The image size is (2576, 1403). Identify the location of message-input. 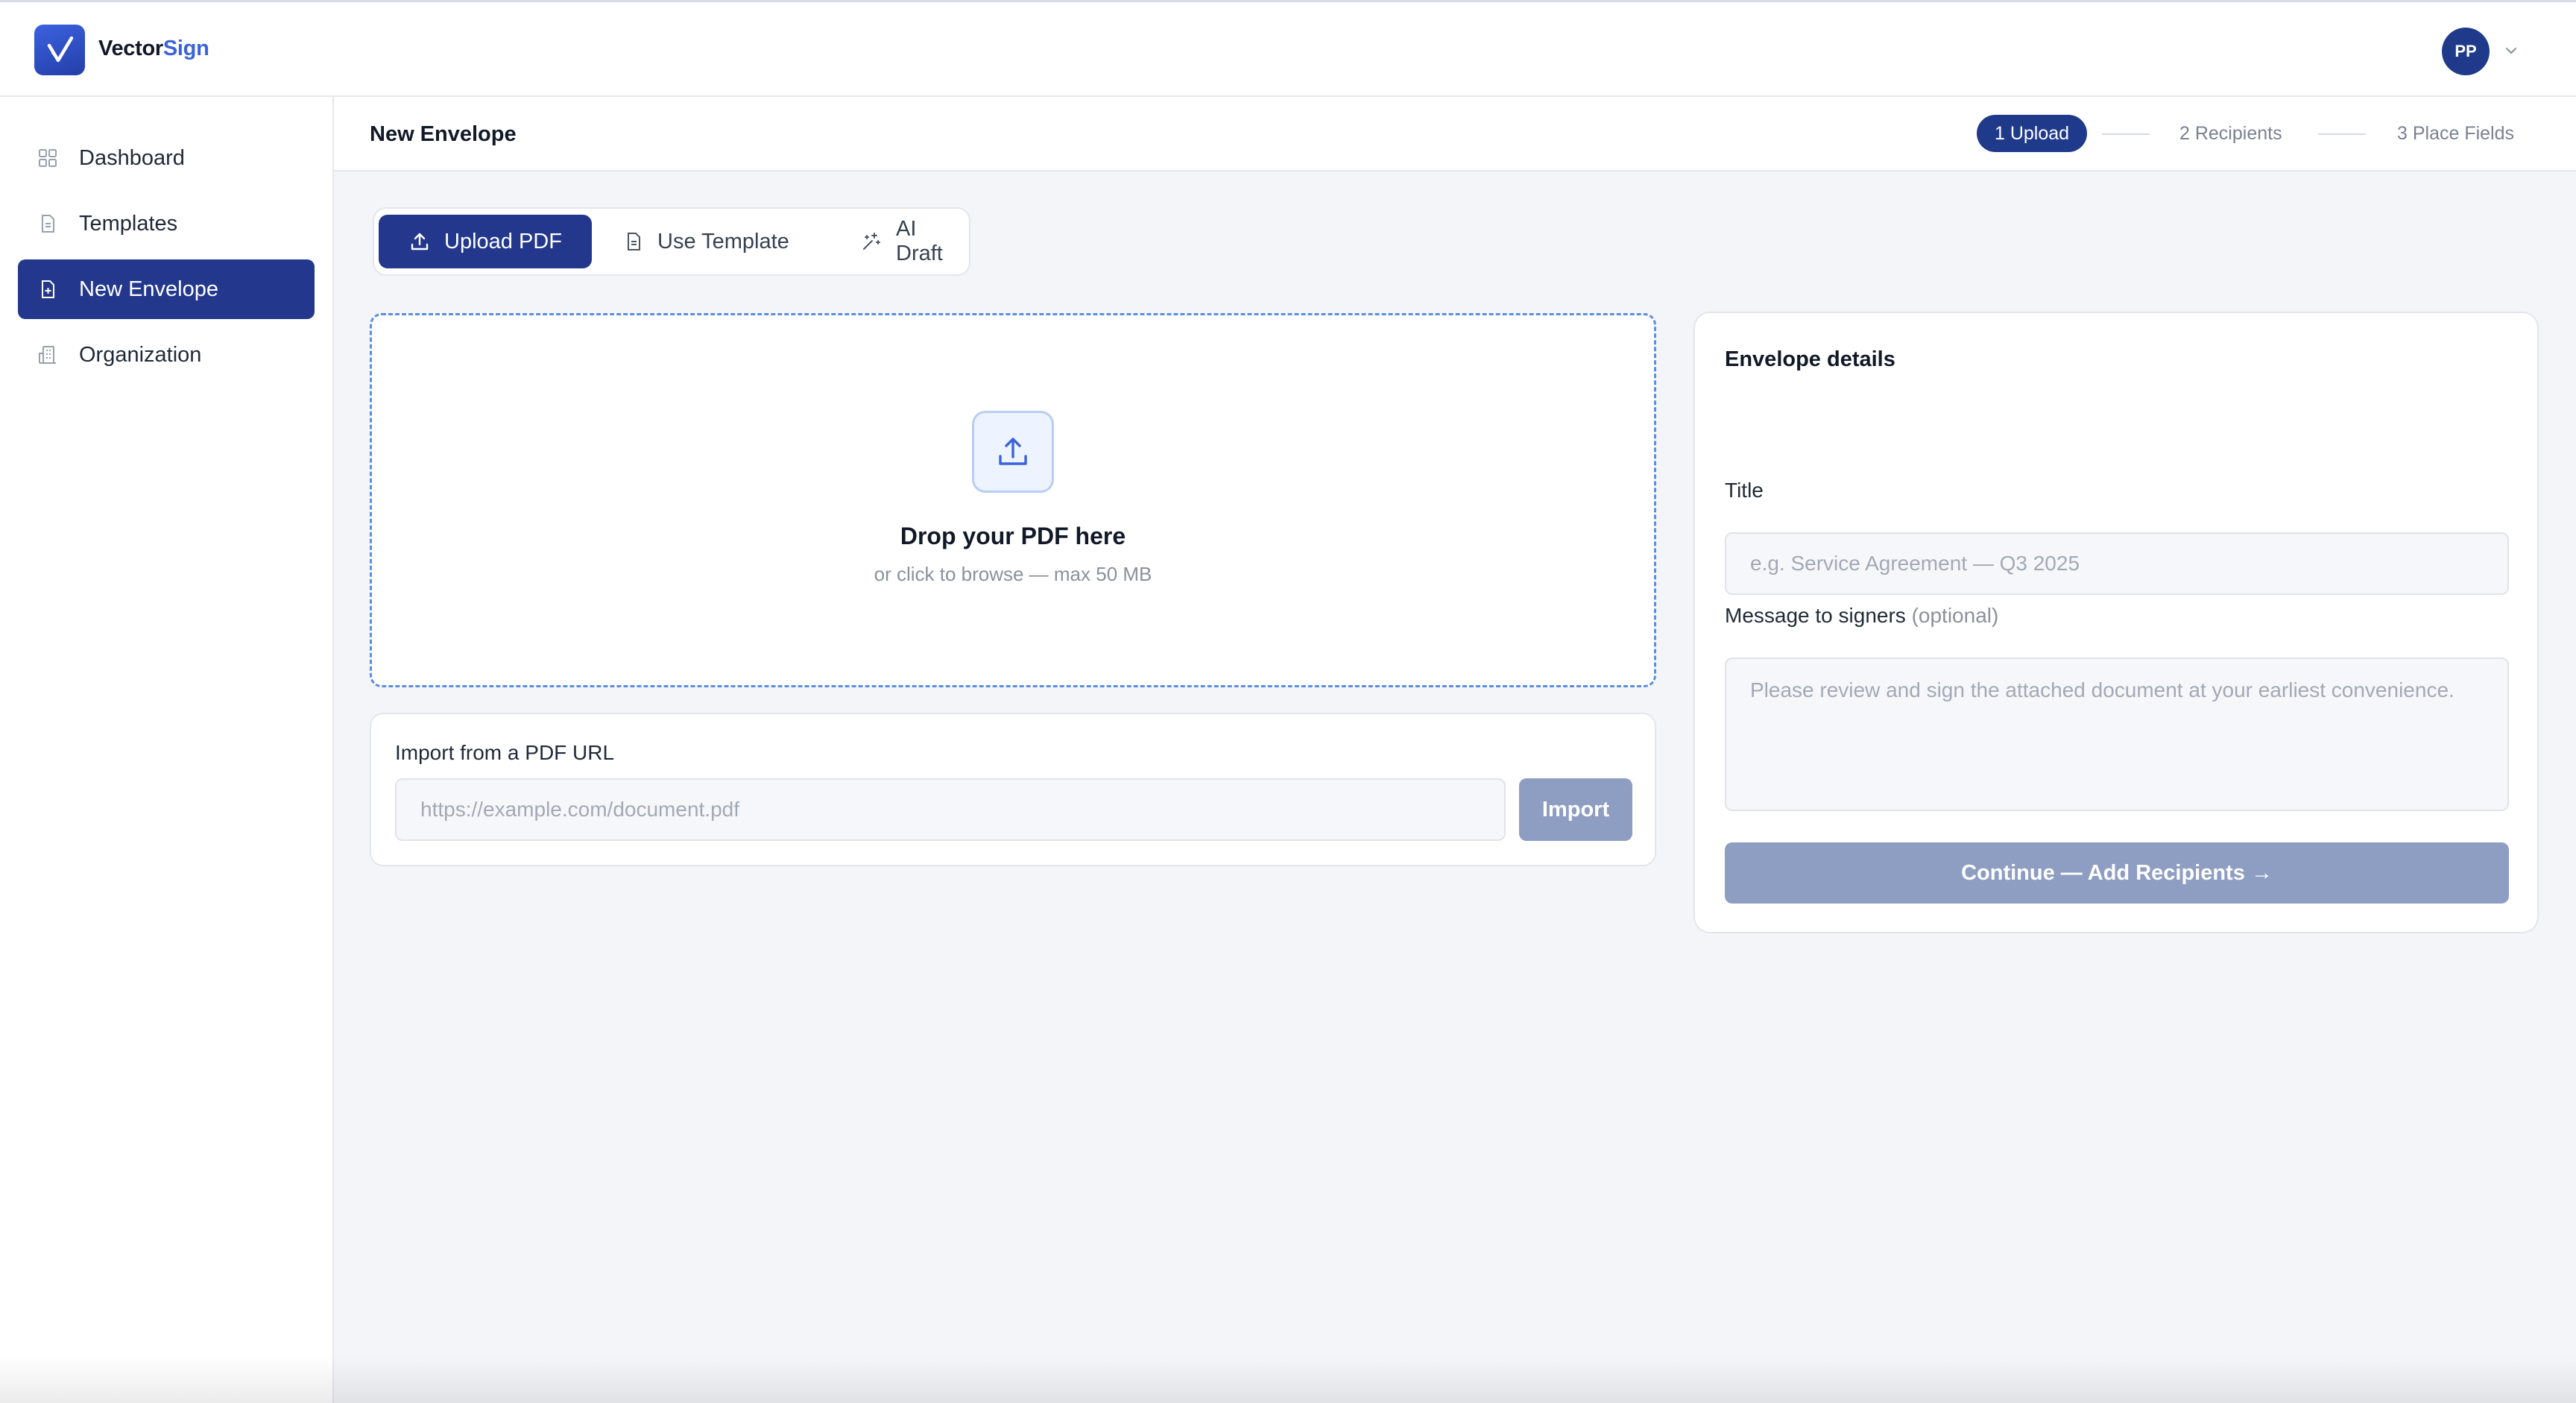
(2117, 734).